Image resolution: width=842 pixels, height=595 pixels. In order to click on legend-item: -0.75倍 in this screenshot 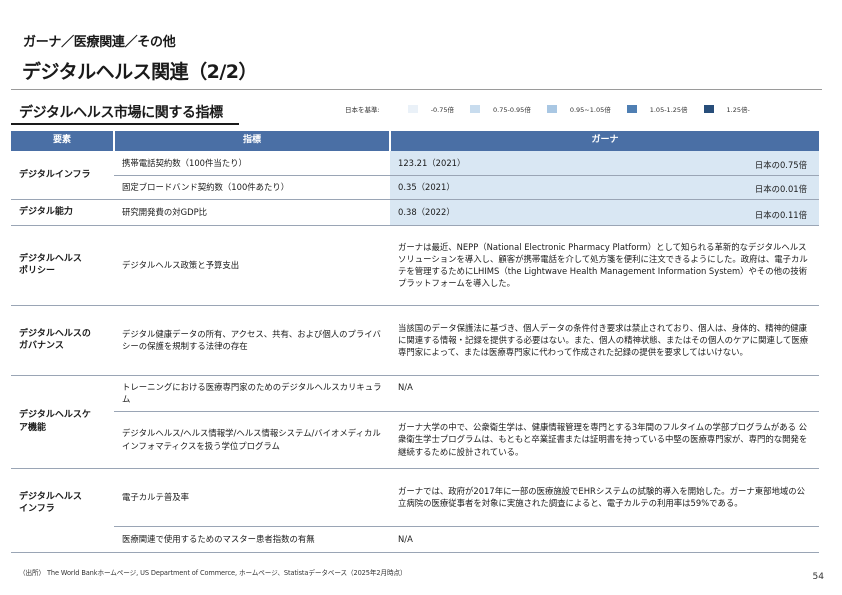, I will do `click(431, 109)`.